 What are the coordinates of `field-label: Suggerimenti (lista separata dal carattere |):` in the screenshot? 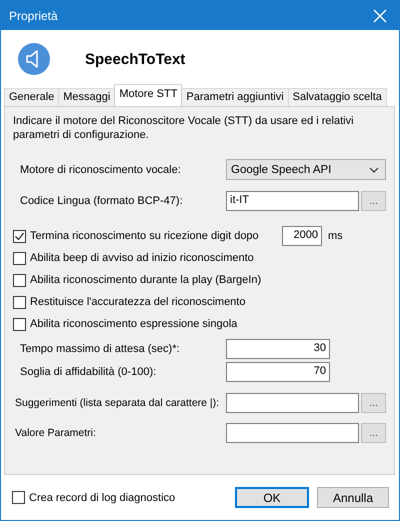 It's located at (117, 403).